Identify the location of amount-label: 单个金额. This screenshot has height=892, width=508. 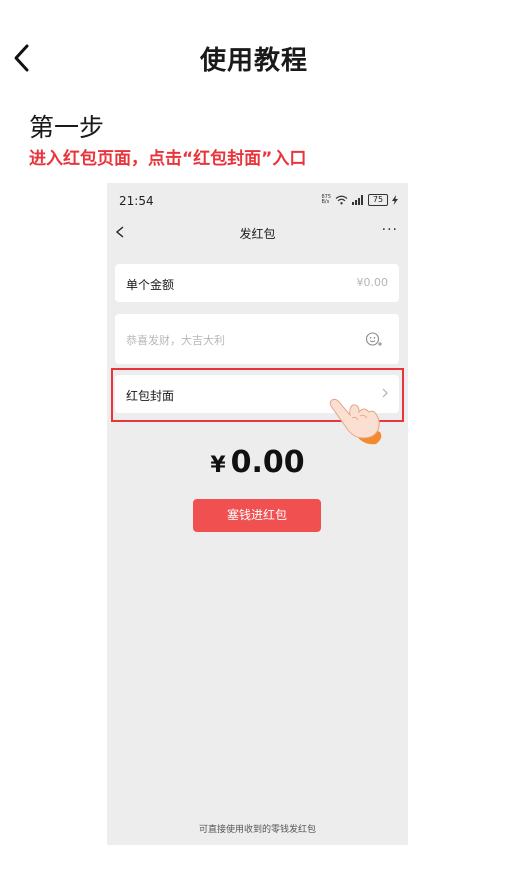
(150, 285).